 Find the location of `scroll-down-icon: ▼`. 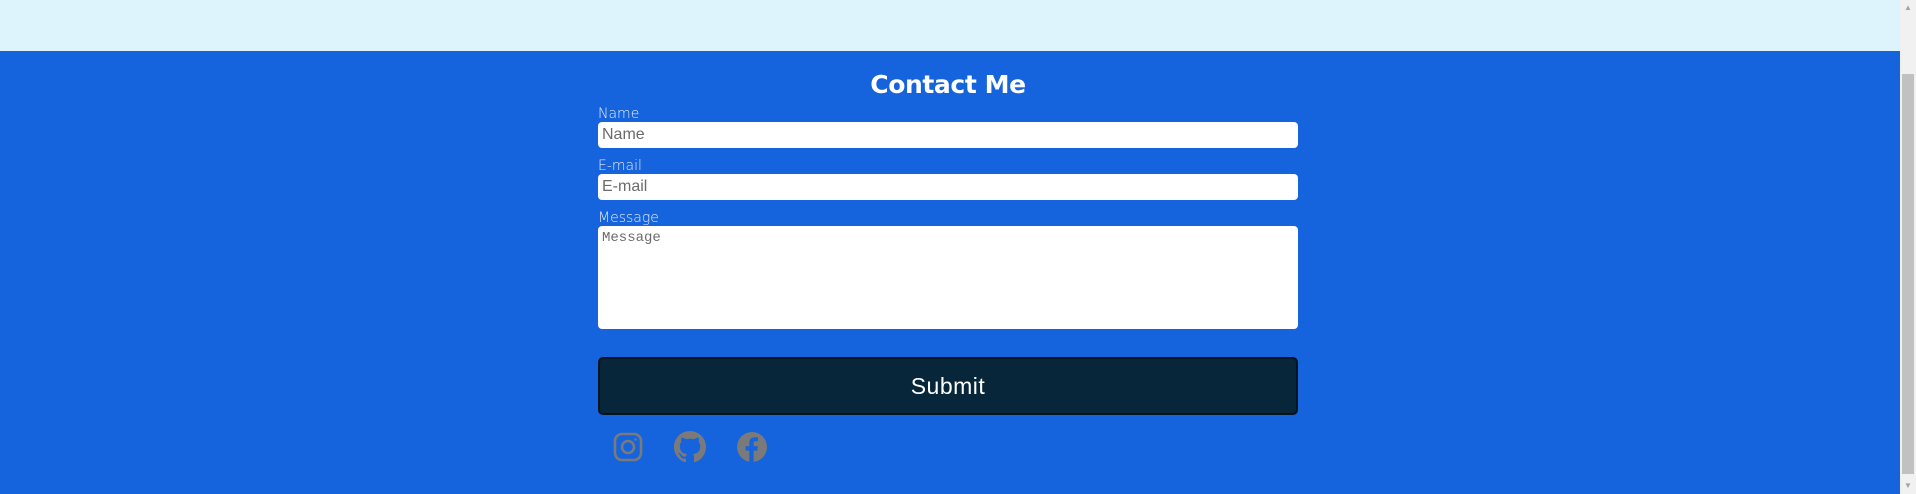

scroll-down-icon: ▼ is located at coordinates (1908, 486).